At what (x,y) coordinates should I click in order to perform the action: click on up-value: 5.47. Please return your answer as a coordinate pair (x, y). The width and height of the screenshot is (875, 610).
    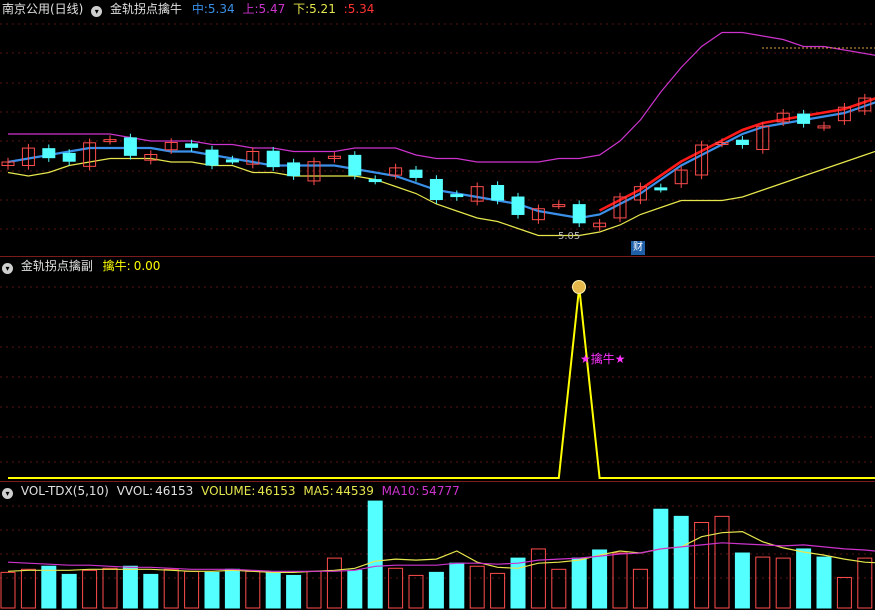
    Looking at the image, I should click on (272, 9).